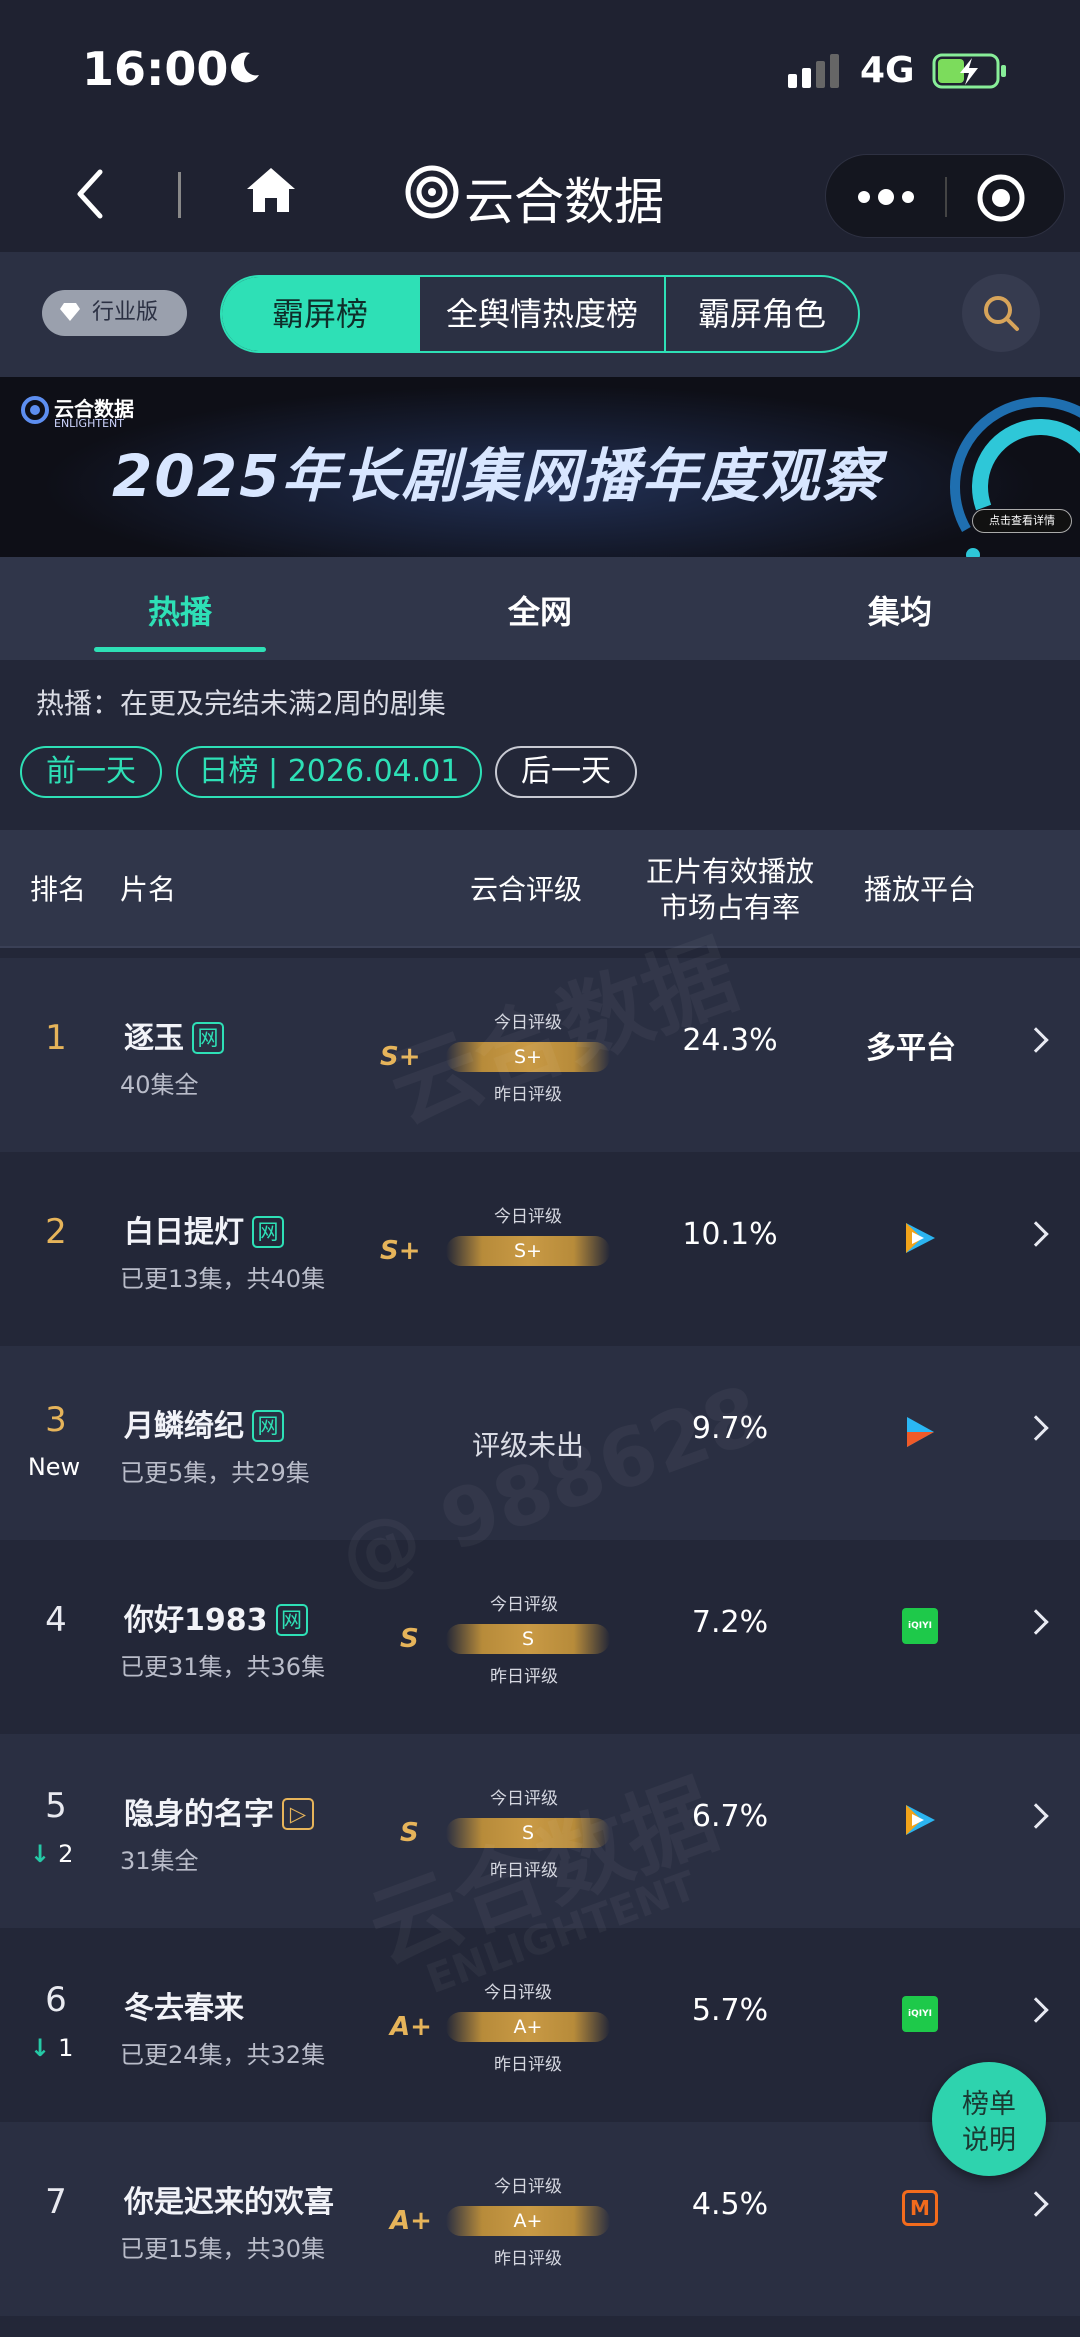 The width and height of the screenshot is (1080, 2337). What do you see at coordinates (564, 202) in the screenshot?
I see `app-title: 云合数据` at bounding box center [564, 202].